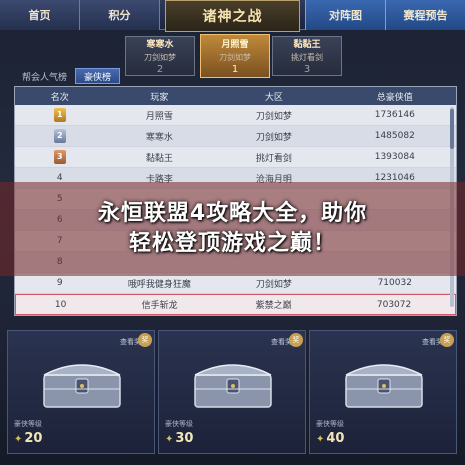 This screenshot has width=465, height=465. What do you see at coordinates (335, 438) in the screenshot?
I see `chest-level-number: 40` at bounding box center [335, 438].